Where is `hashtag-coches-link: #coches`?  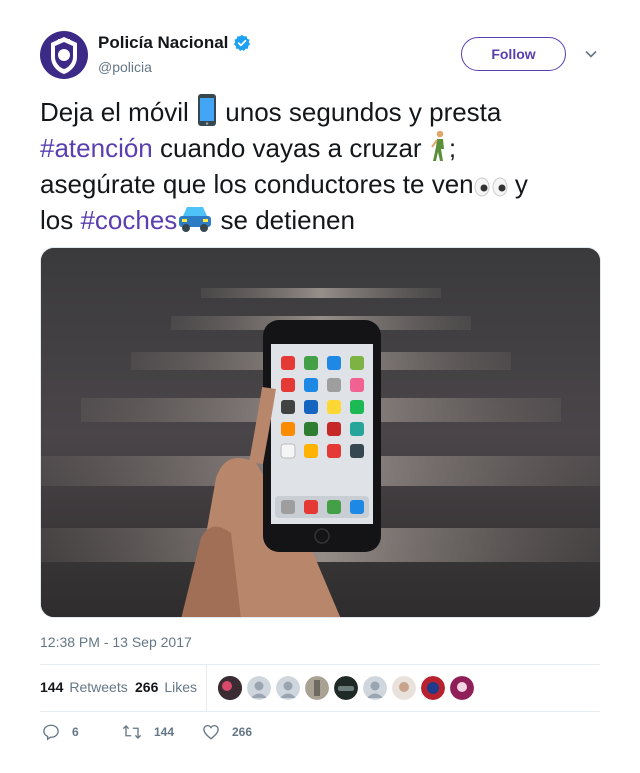
hashtag-coches-link: #coches is located at coordinates (128, 220).